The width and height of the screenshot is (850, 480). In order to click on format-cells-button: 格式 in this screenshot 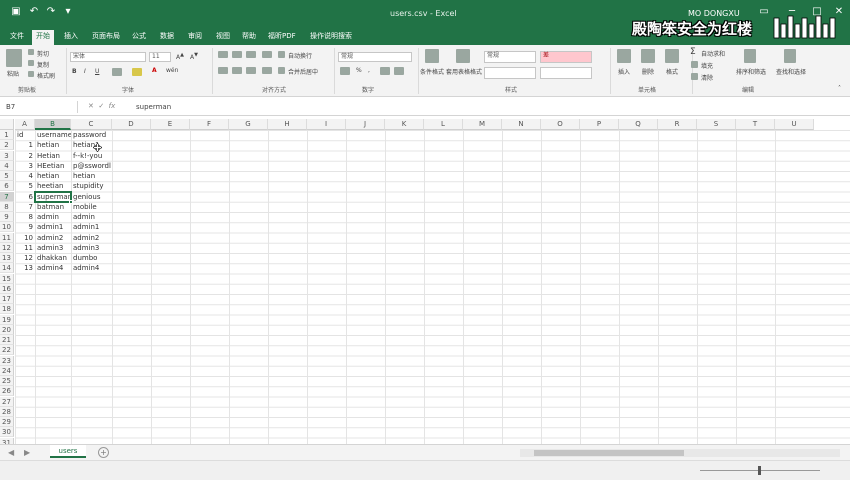, I will do `click(672, 71)`.